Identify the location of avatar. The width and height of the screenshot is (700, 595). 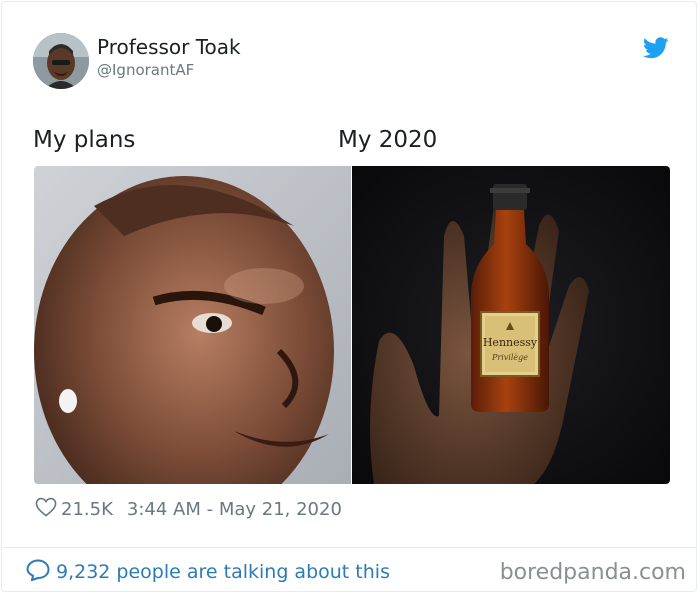
(61, 61).